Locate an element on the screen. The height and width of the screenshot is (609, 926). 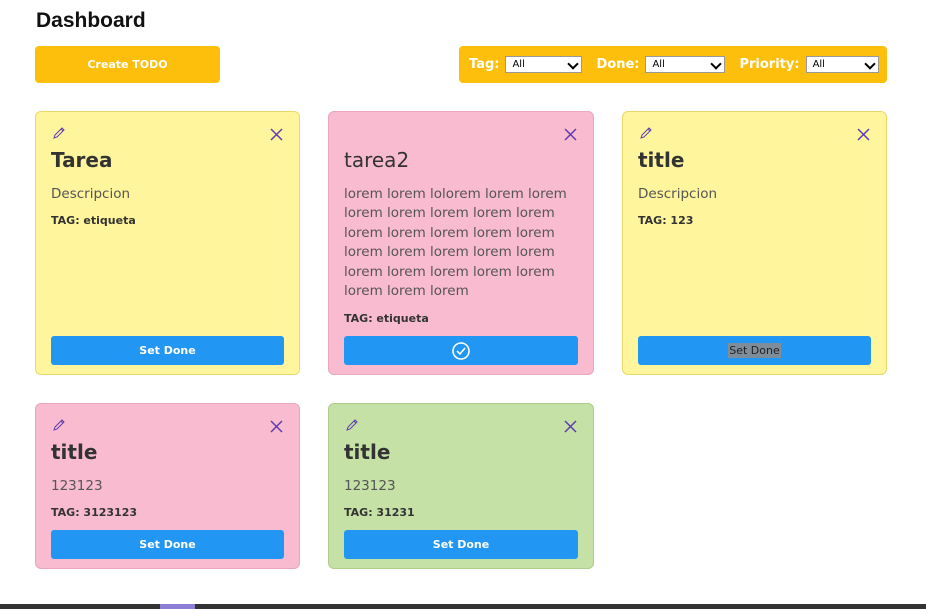
filter-bar: Tag: All Done: All Priority: All is located at coordinates (673, 64).